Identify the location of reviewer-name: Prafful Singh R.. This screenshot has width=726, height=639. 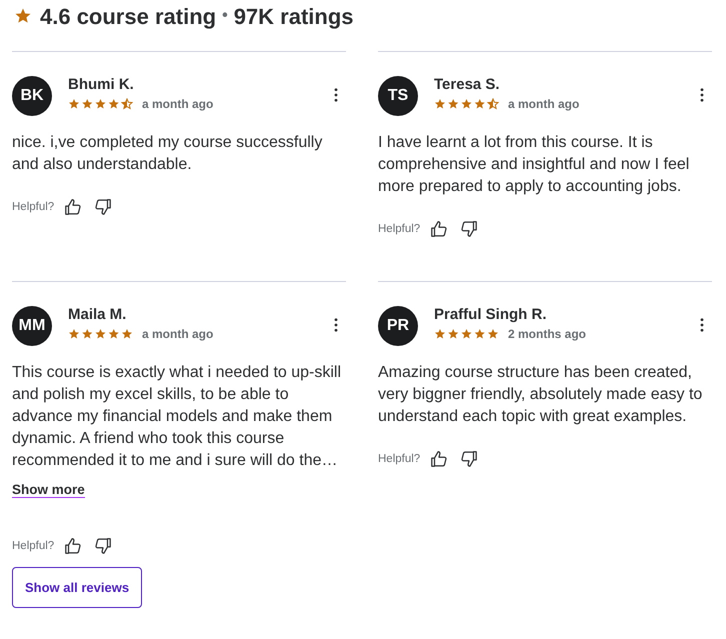
(491, 314).